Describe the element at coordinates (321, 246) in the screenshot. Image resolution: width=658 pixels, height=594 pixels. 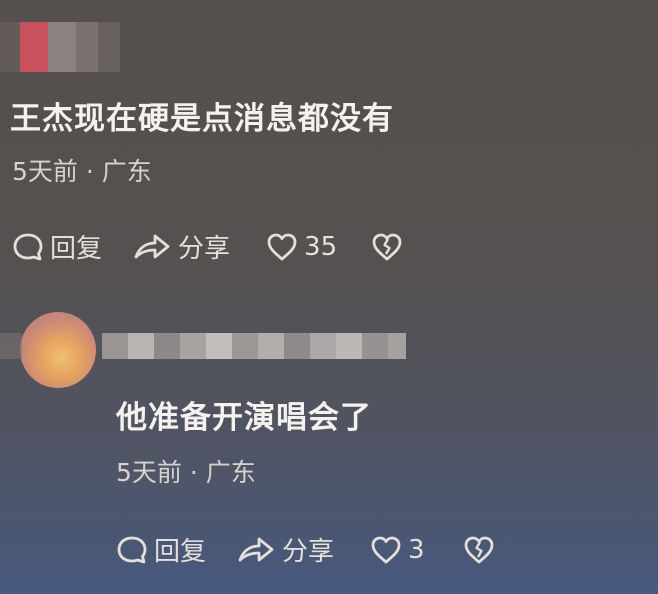
I see `like-count: 35` at that location.